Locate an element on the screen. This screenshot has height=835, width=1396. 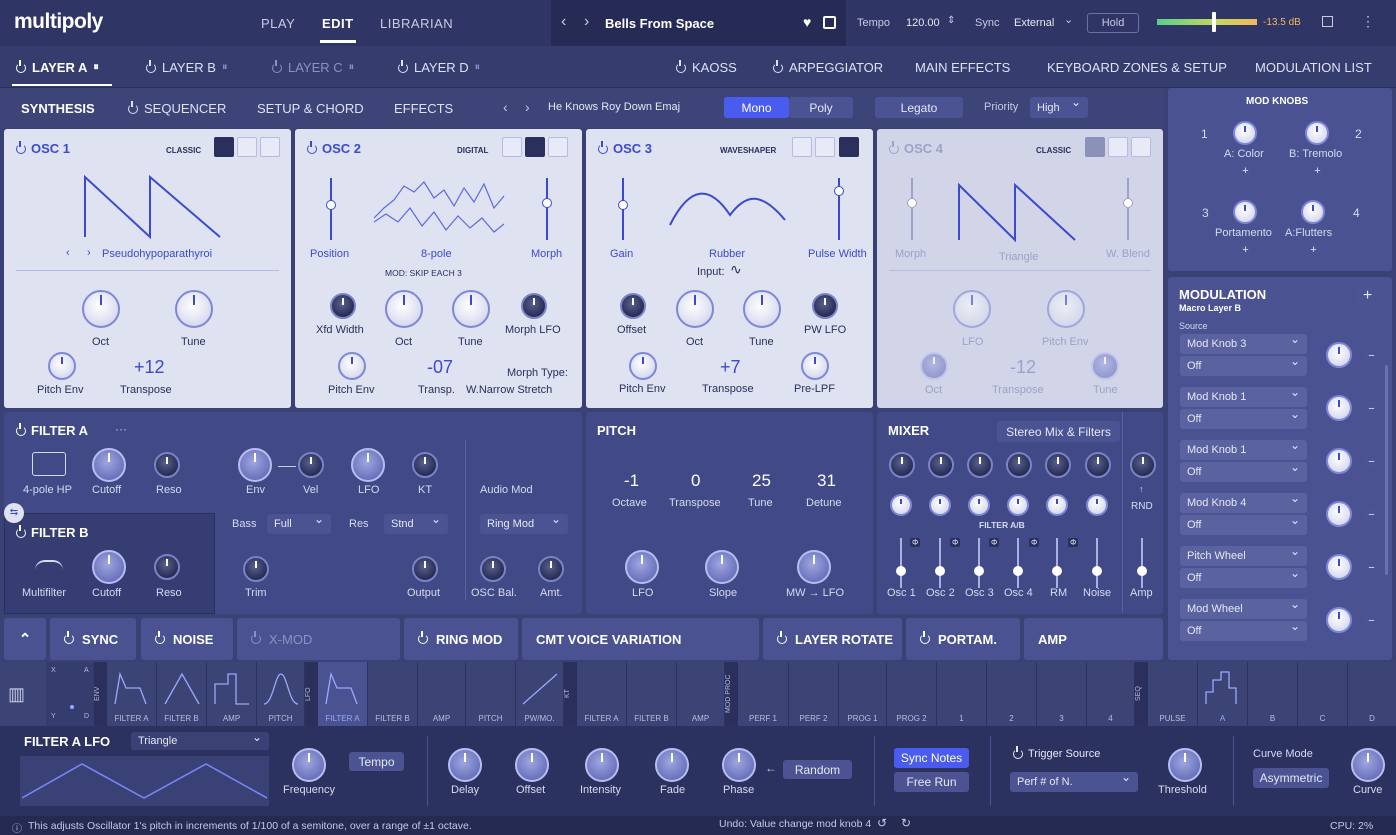
mod-knob-4-add-button: + is located at coordinates (1313, 249).